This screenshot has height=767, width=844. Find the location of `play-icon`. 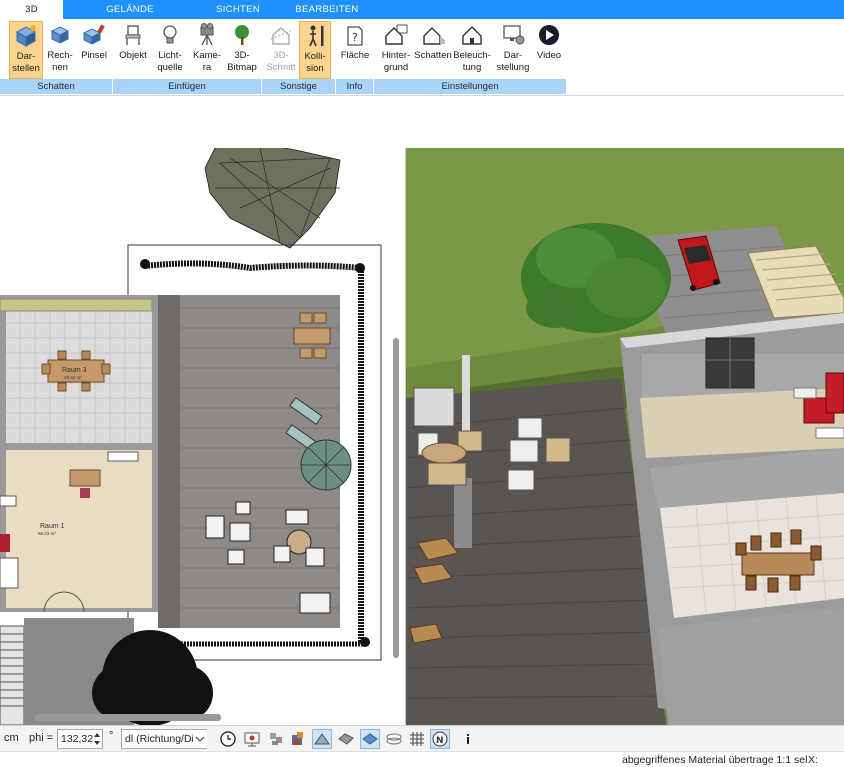

play-icon is located at coordinates (549, 35).